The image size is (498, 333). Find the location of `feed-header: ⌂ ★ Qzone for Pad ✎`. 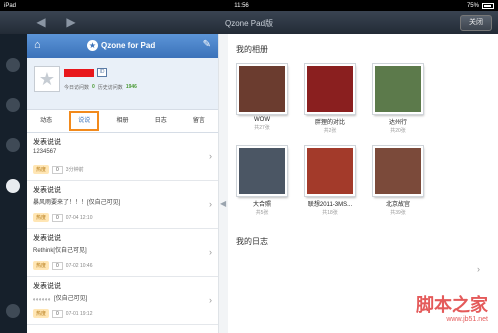

feed-header: ⌂ ★ Qzone for Pad ✎ is located at coordinates (122, 46).